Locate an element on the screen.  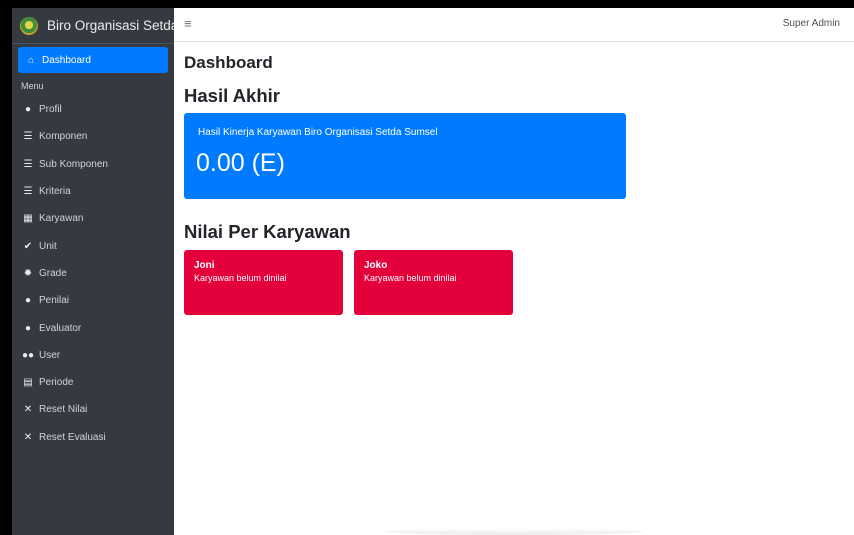
building-icon: ▦ is located at coordinates (28, 219).